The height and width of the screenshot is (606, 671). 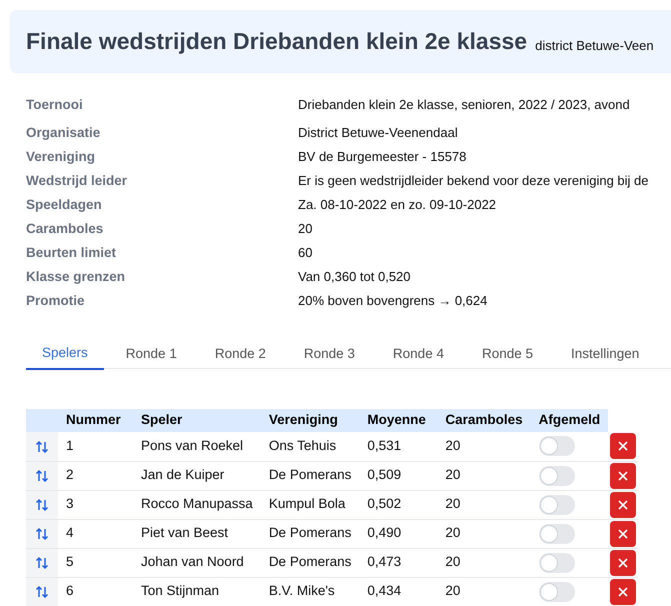 I want to click on table-cell: 0,531, so click(x=398, y=446).